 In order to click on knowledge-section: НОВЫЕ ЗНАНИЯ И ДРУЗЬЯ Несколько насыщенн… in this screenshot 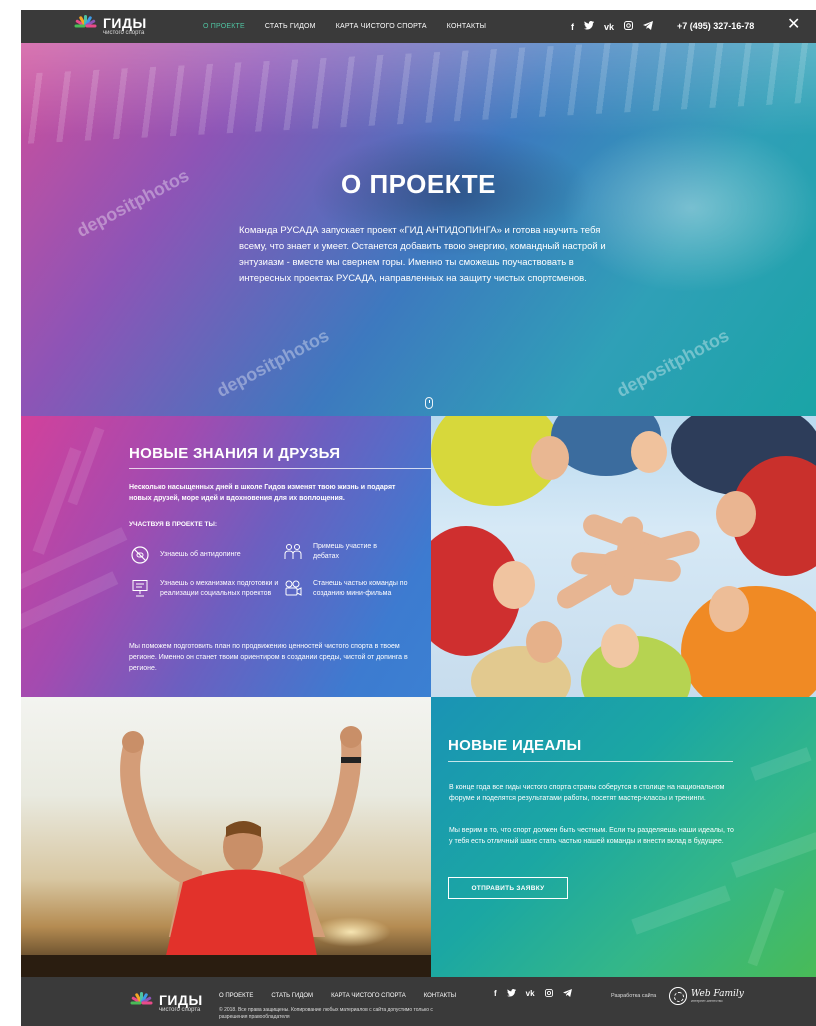, I will do `click(226, 556)`.